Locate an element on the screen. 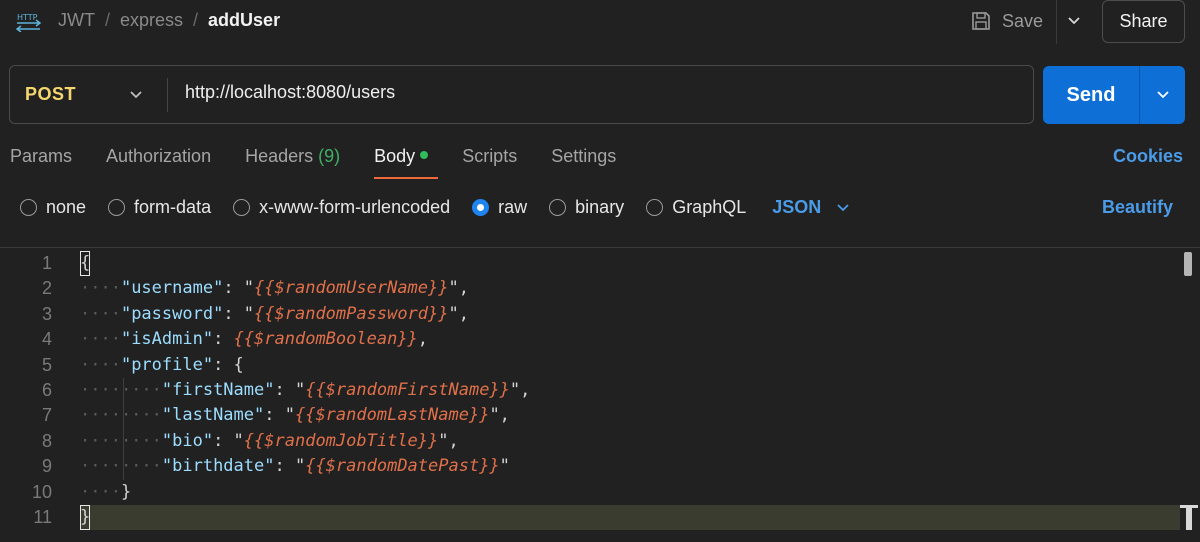 The image size is (1200, 542). share-button: Share is located at coordinates (1143, 21).